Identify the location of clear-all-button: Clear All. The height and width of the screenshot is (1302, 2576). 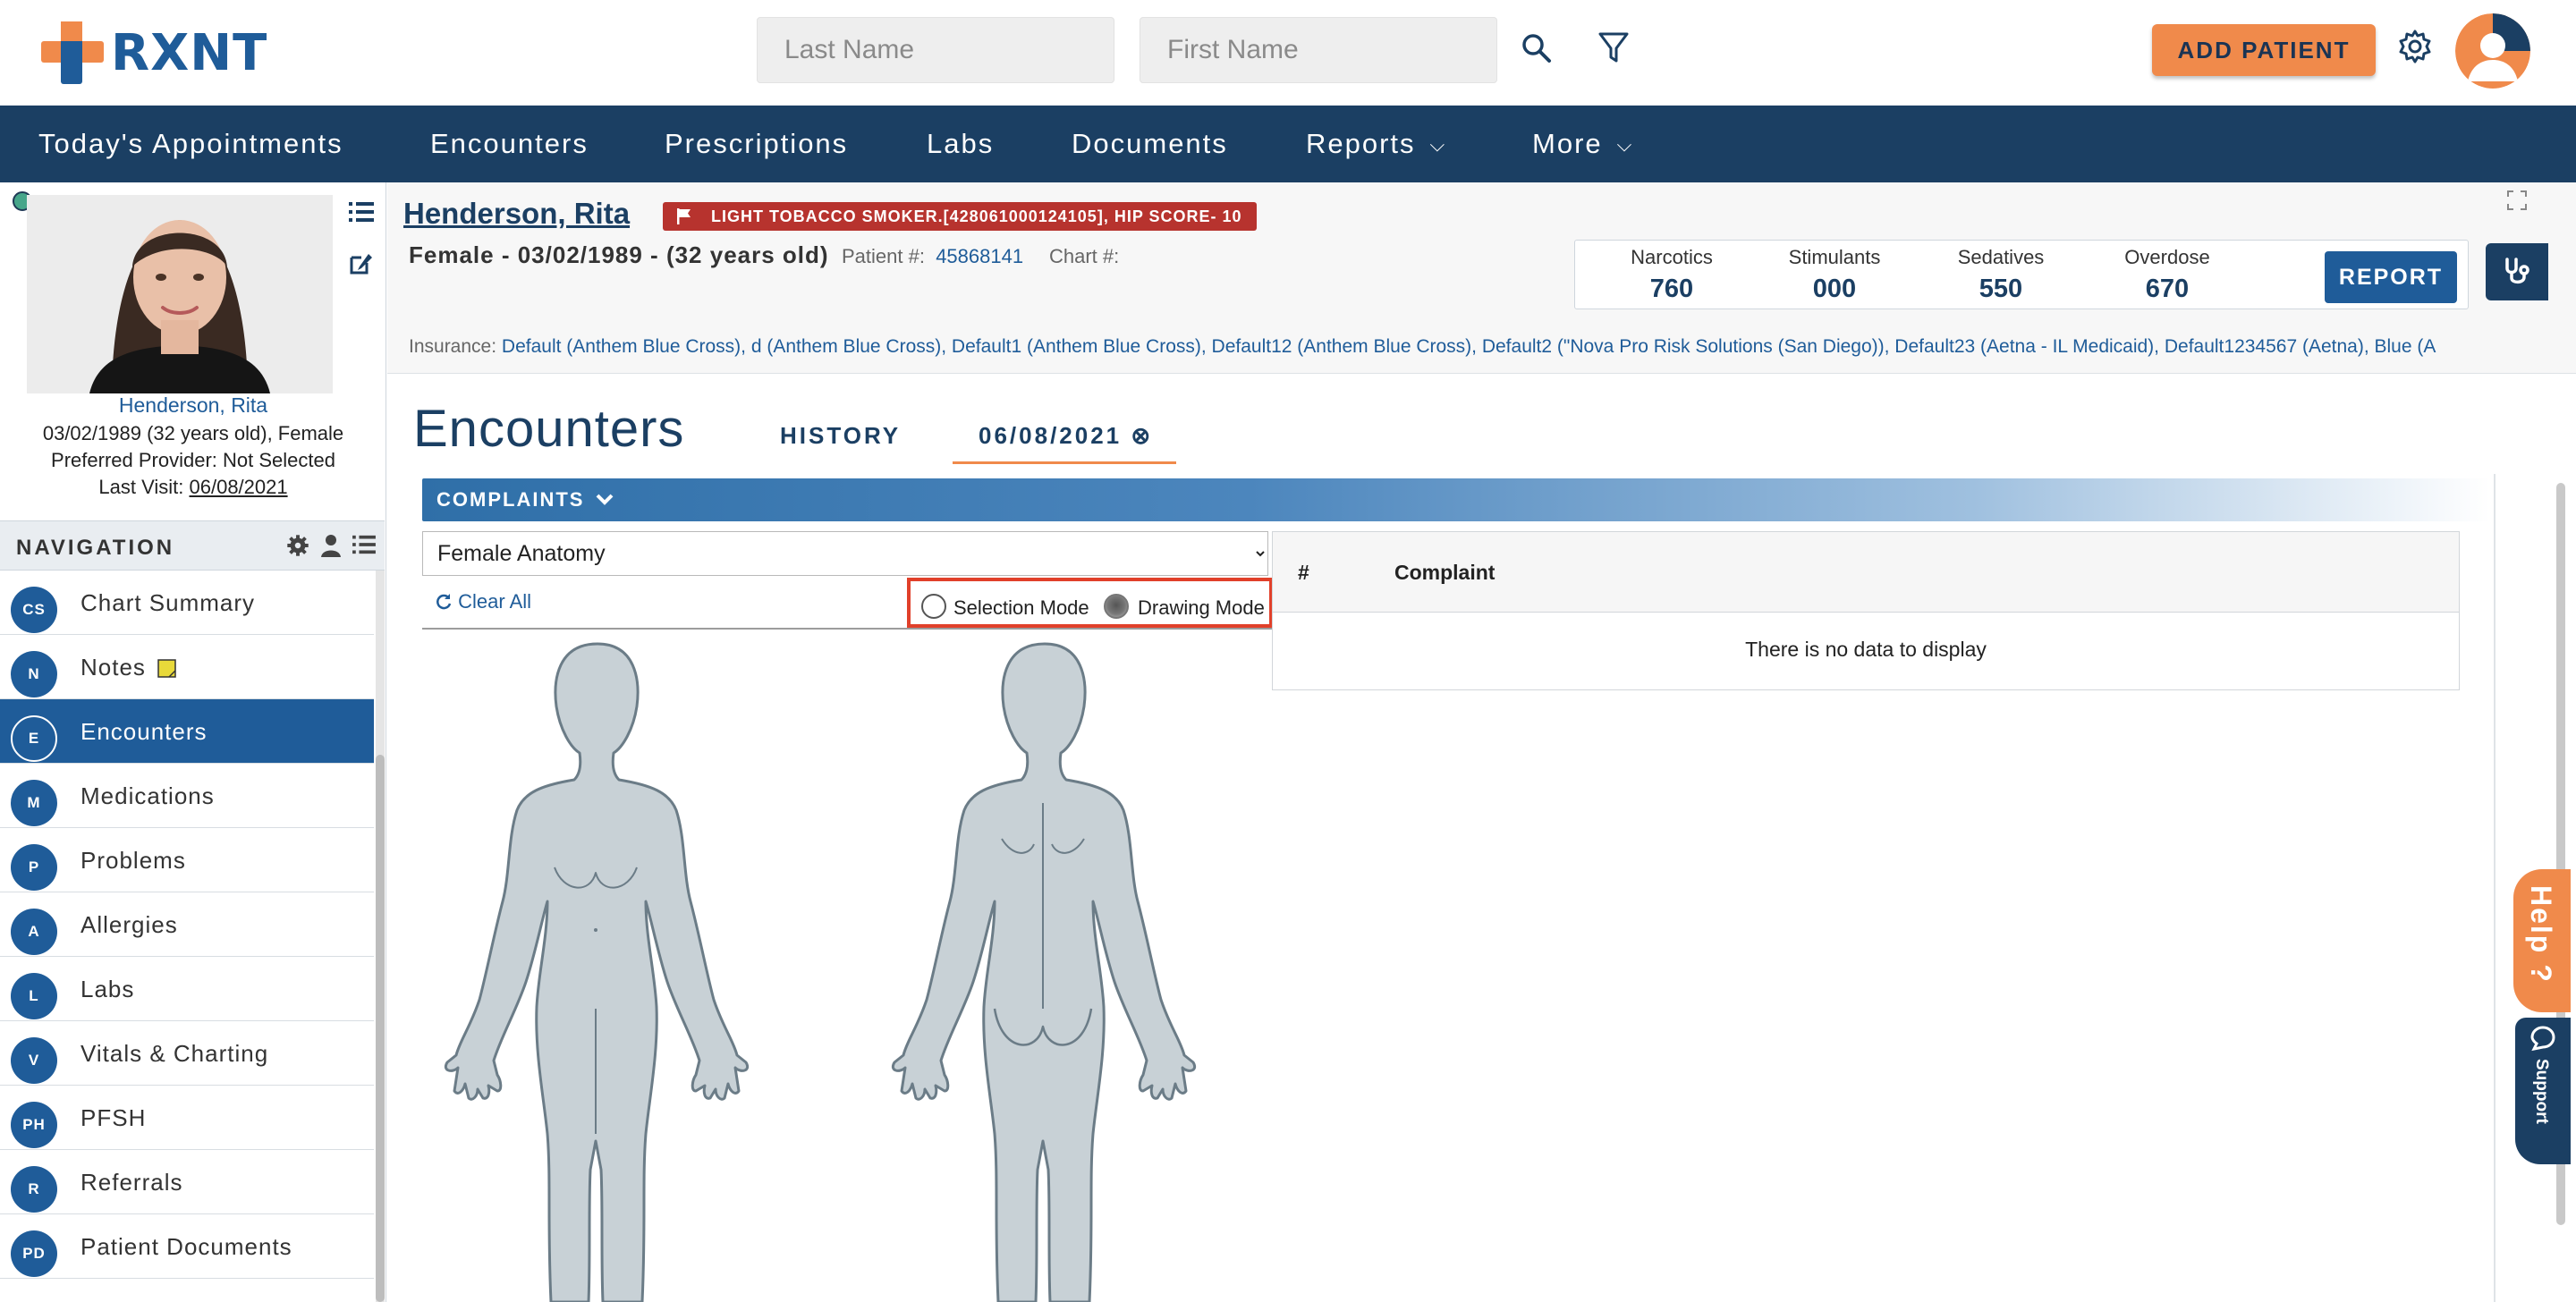
(483, 601).